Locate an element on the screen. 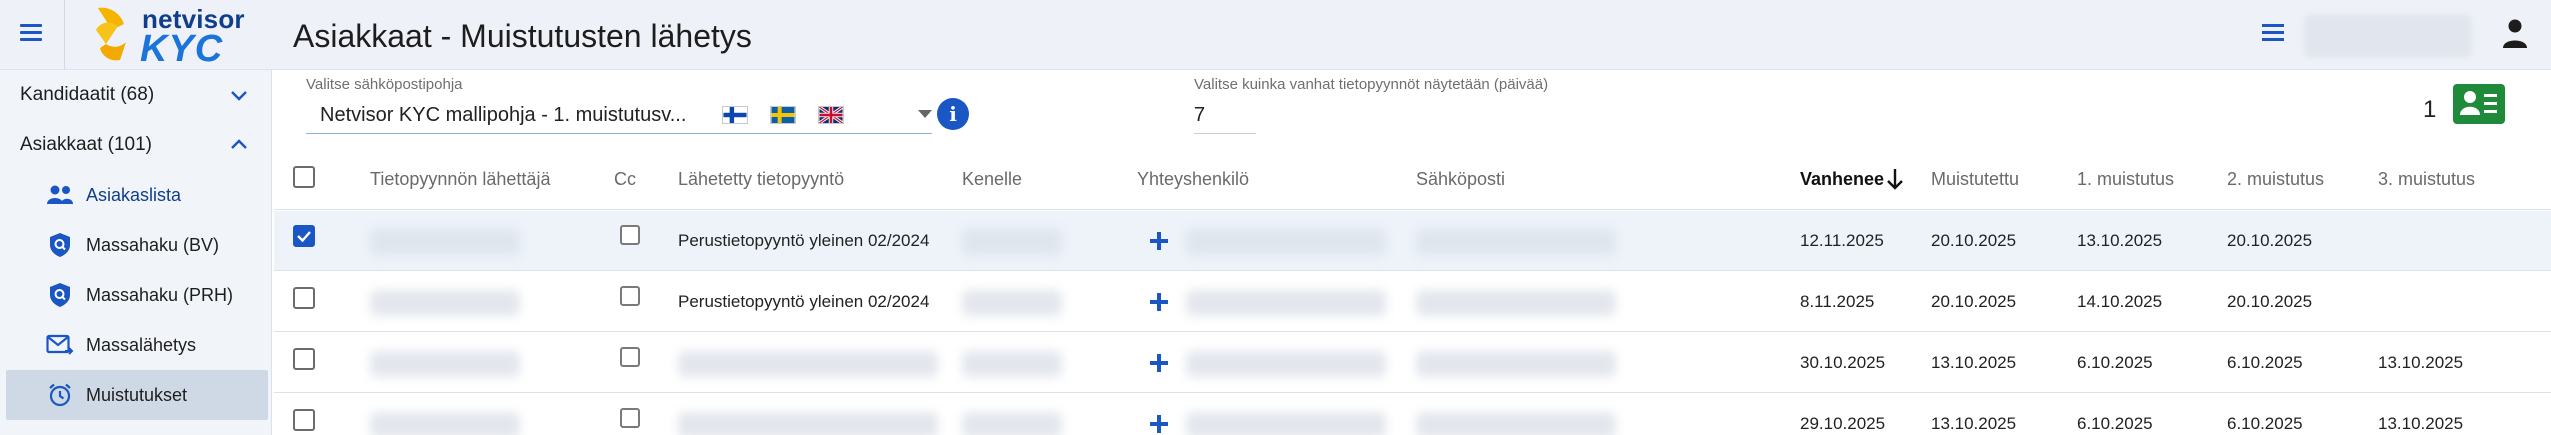 This screenshot has width=2551, height=435. alarm-clock-icon is located at coordinates (60, 395).